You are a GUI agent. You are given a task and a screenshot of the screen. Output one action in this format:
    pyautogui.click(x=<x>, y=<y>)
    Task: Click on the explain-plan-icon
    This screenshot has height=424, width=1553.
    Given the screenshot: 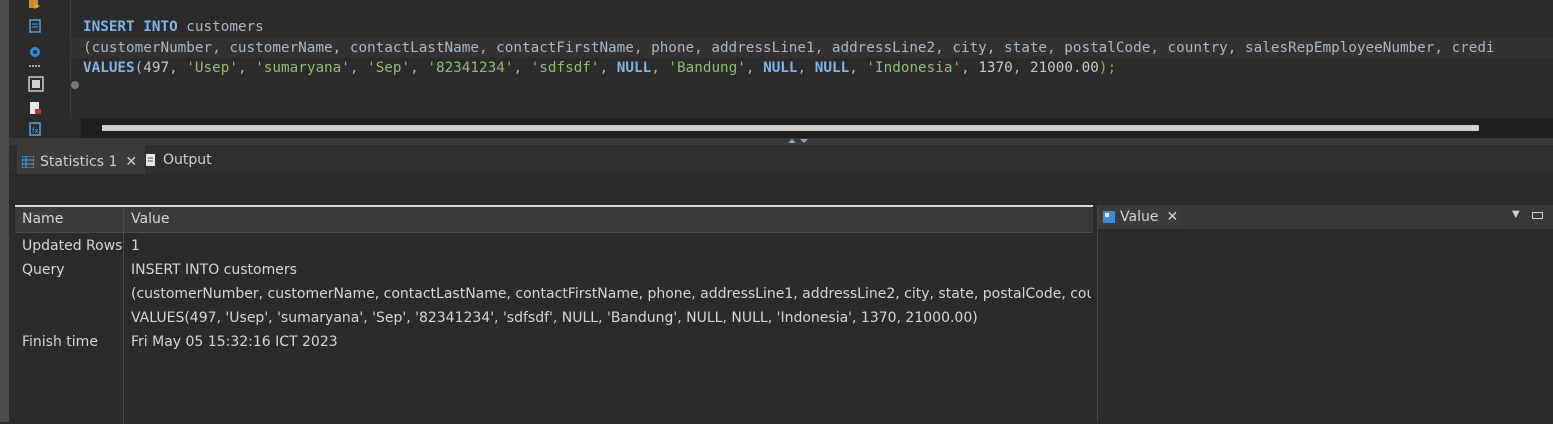 What is the action you would take?
    pyautogui.click(x=35, y=26)
    